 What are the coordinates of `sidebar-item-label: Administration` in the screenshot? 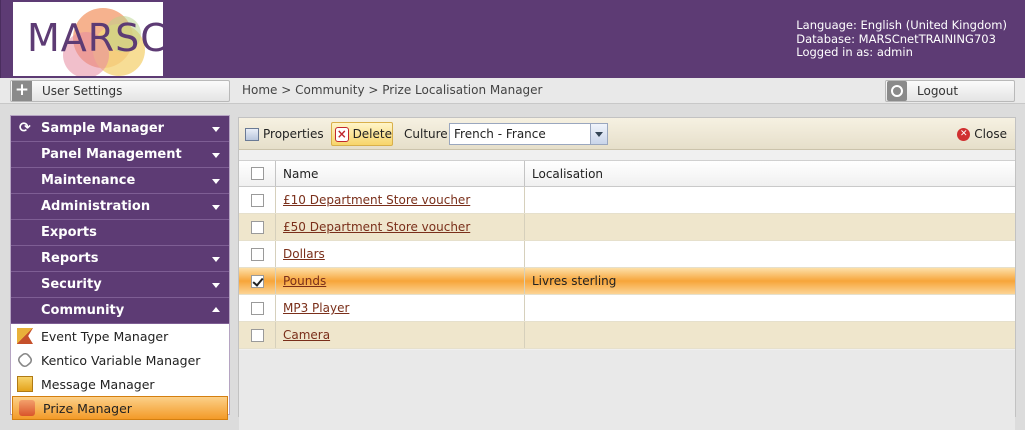 It's located at (96, 206).